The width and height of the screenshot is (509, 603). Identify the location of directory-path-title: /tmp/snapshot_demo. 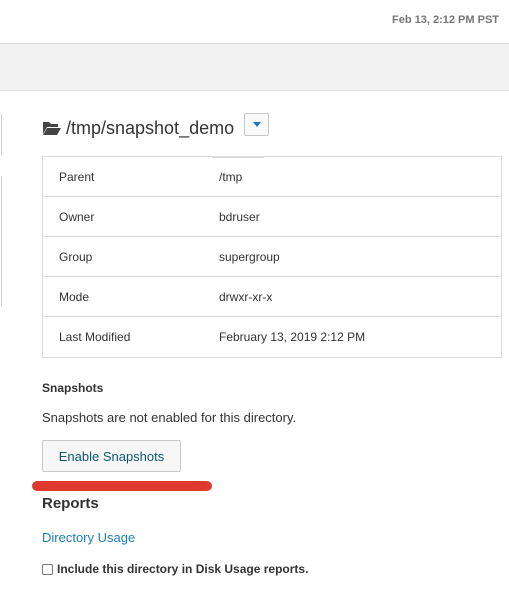
(150, 127).